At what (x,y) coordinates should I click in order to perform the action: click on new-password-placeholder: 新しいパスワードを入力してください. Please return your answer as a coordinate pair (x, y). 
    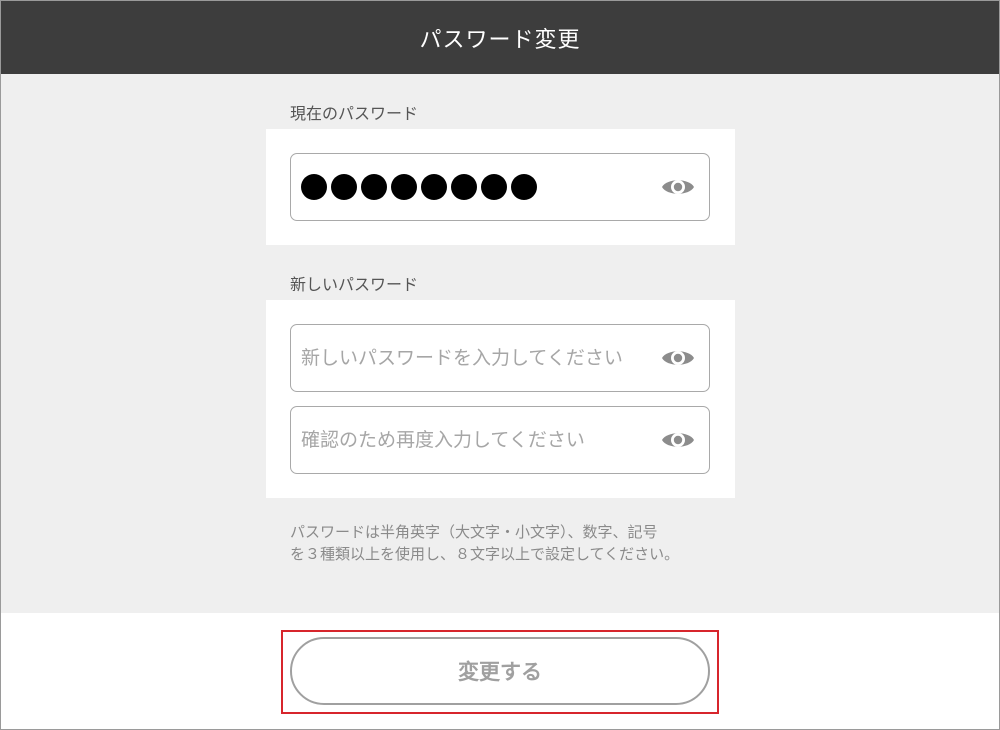
    Looking at the image, I should click on (462, 358).